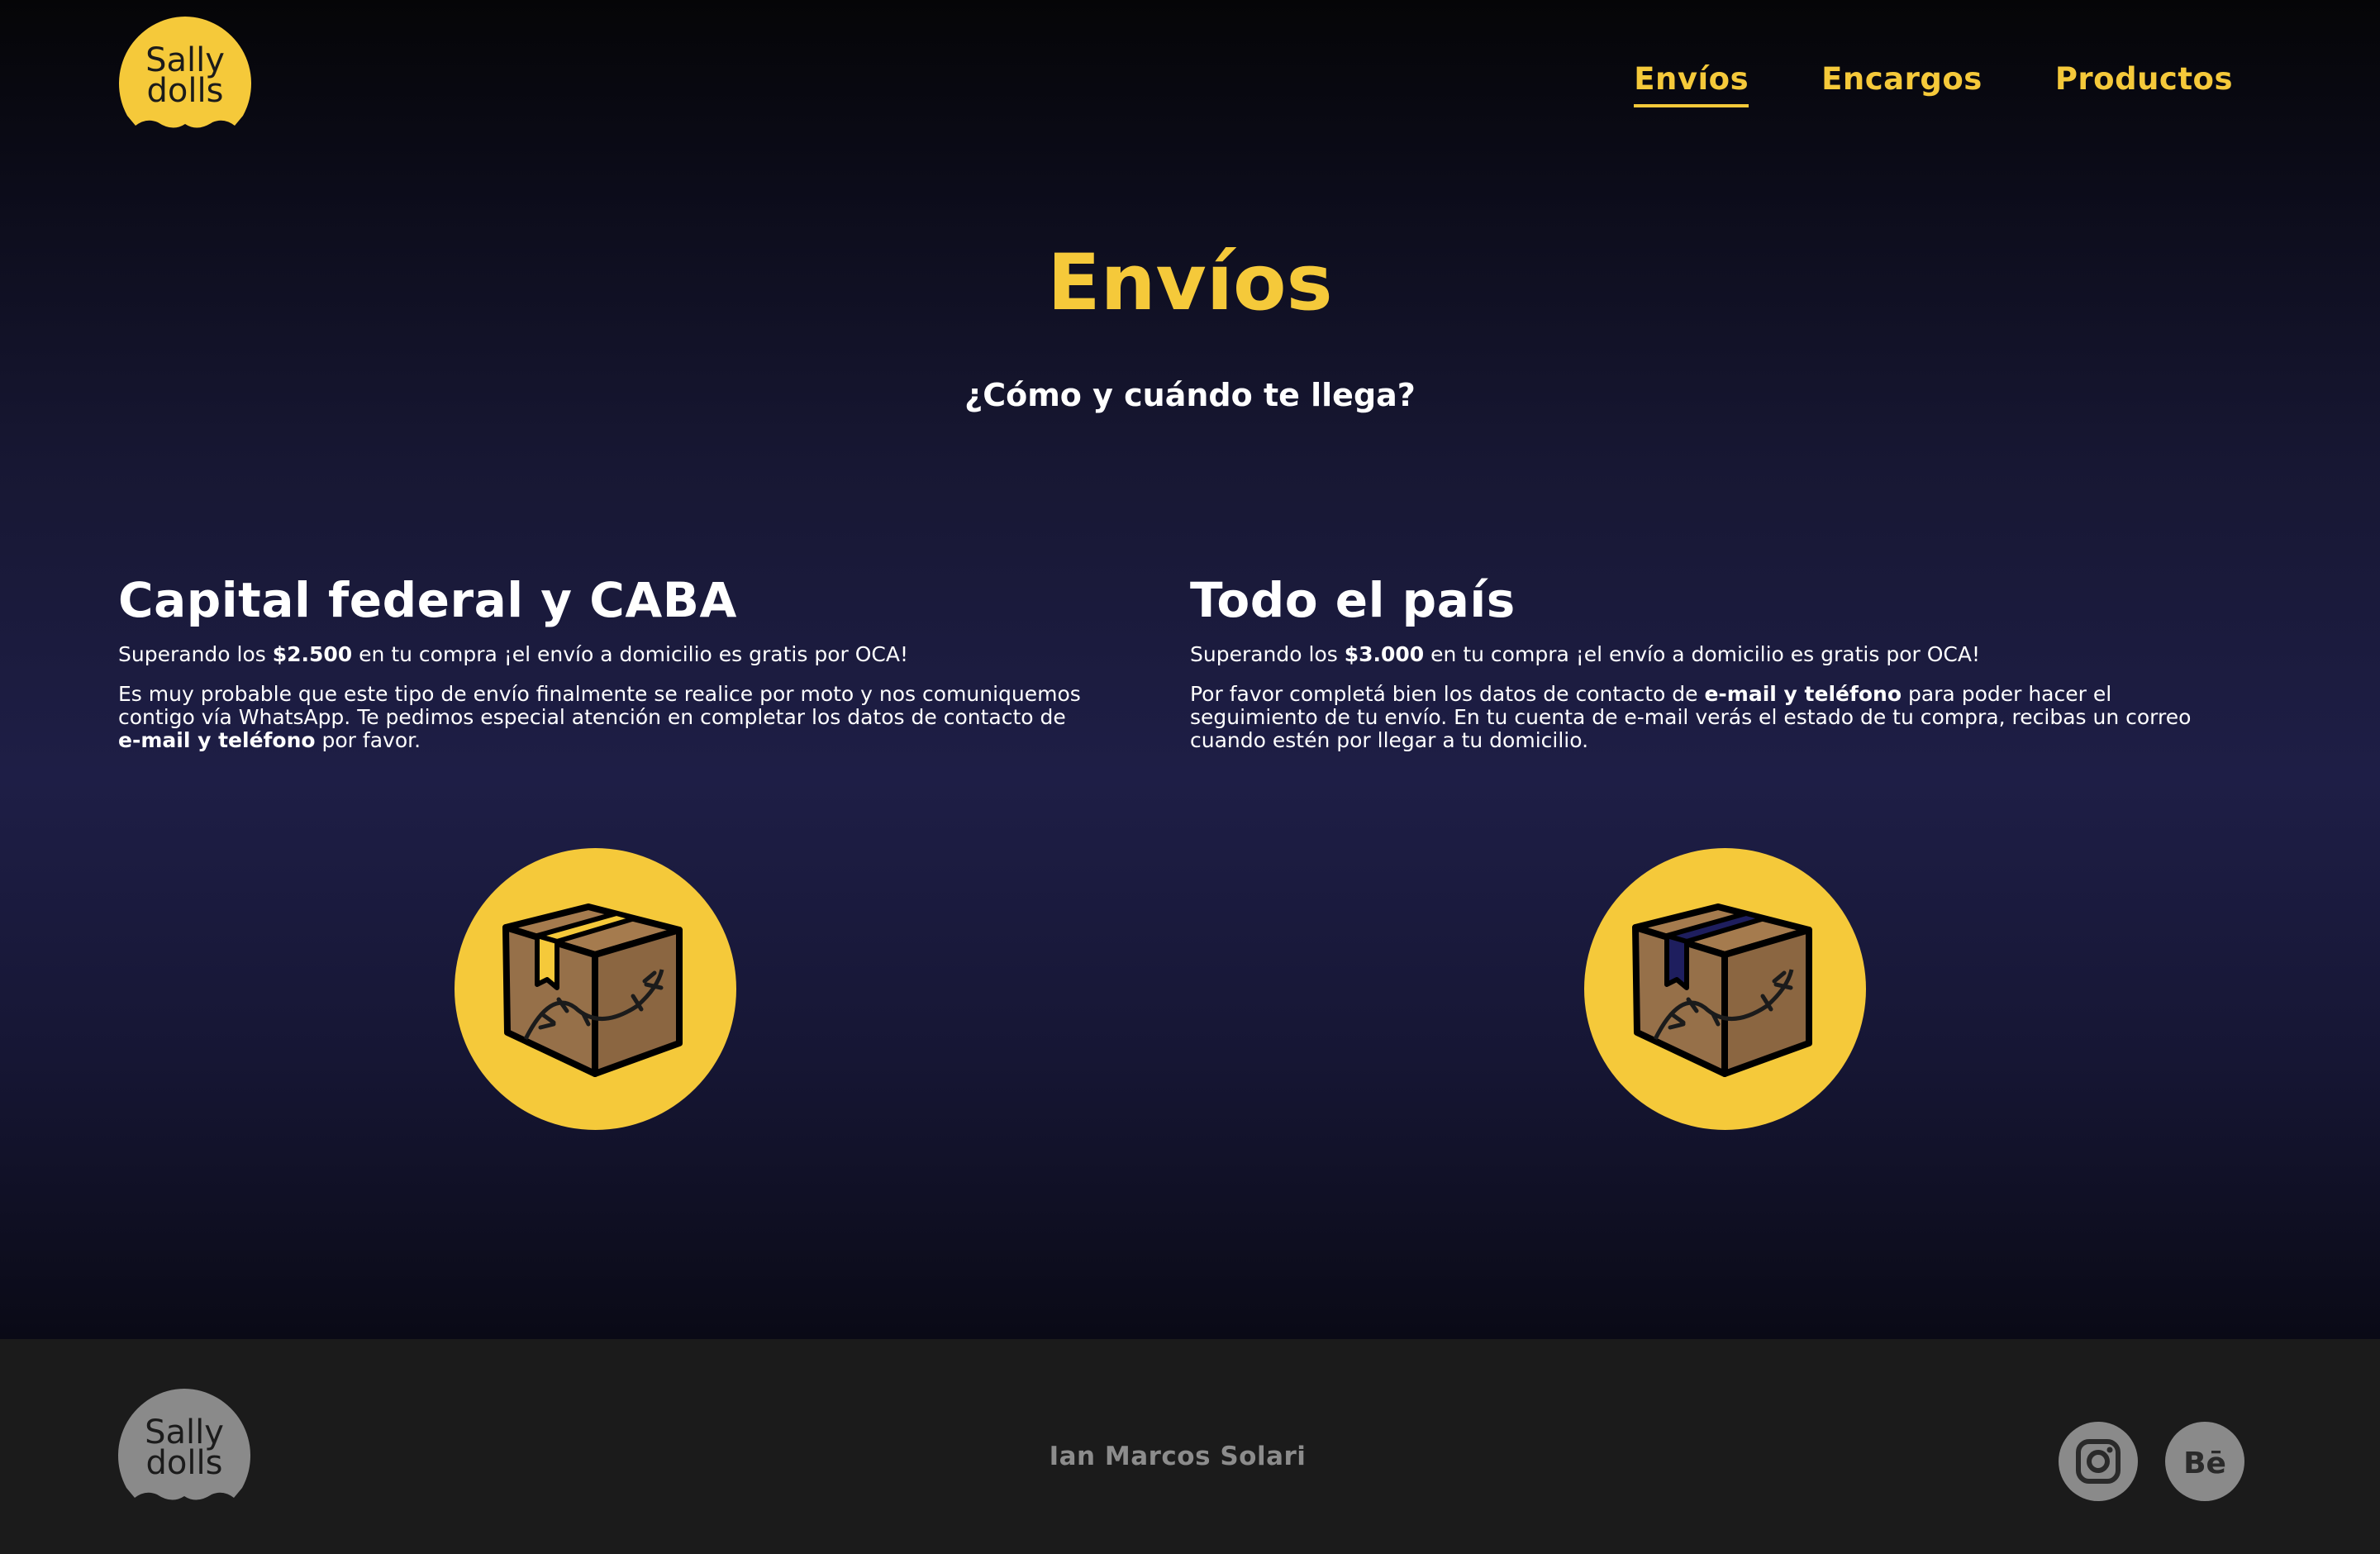 Image resolution: width=2380 pixels, height=1554 pixels. What do you see at coordinates (1353, 600) in the screenshot?
I see `section-heading: Todo el país` at bounding box center [1353, 600].